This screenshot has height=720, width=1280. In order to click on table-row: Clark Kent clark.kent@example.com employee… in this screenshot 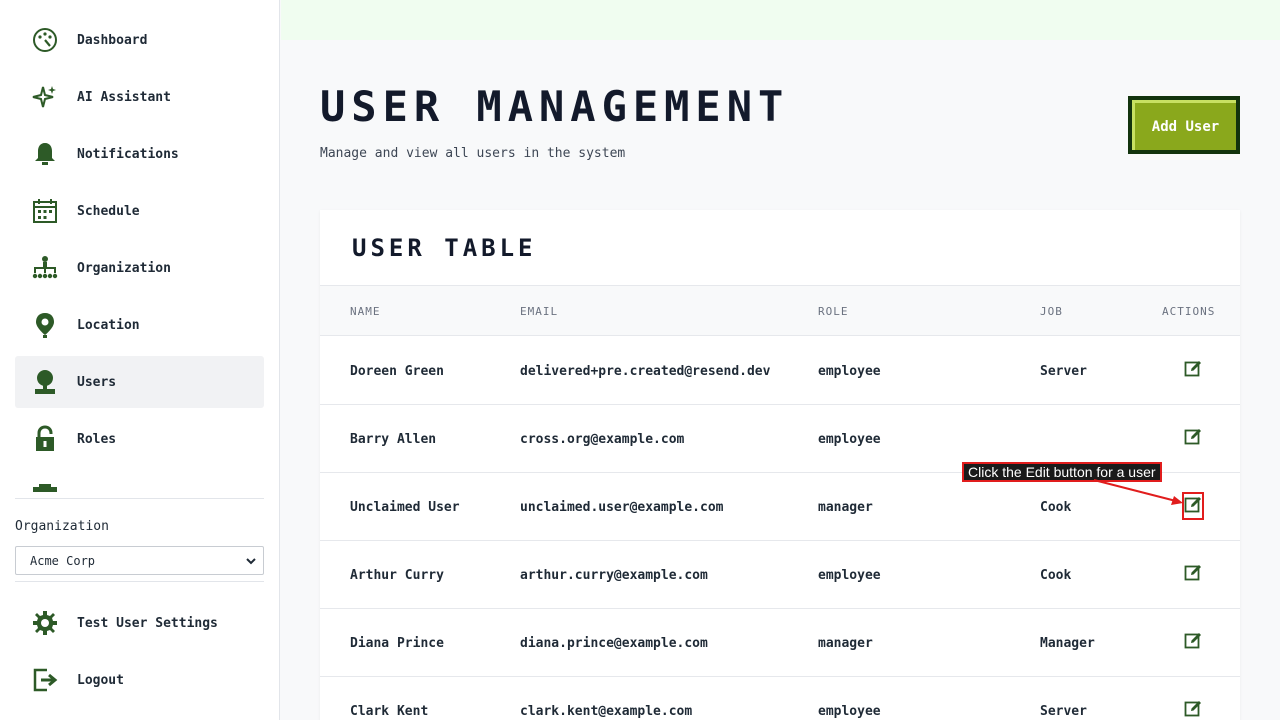, I will do `click(780, 698)`.